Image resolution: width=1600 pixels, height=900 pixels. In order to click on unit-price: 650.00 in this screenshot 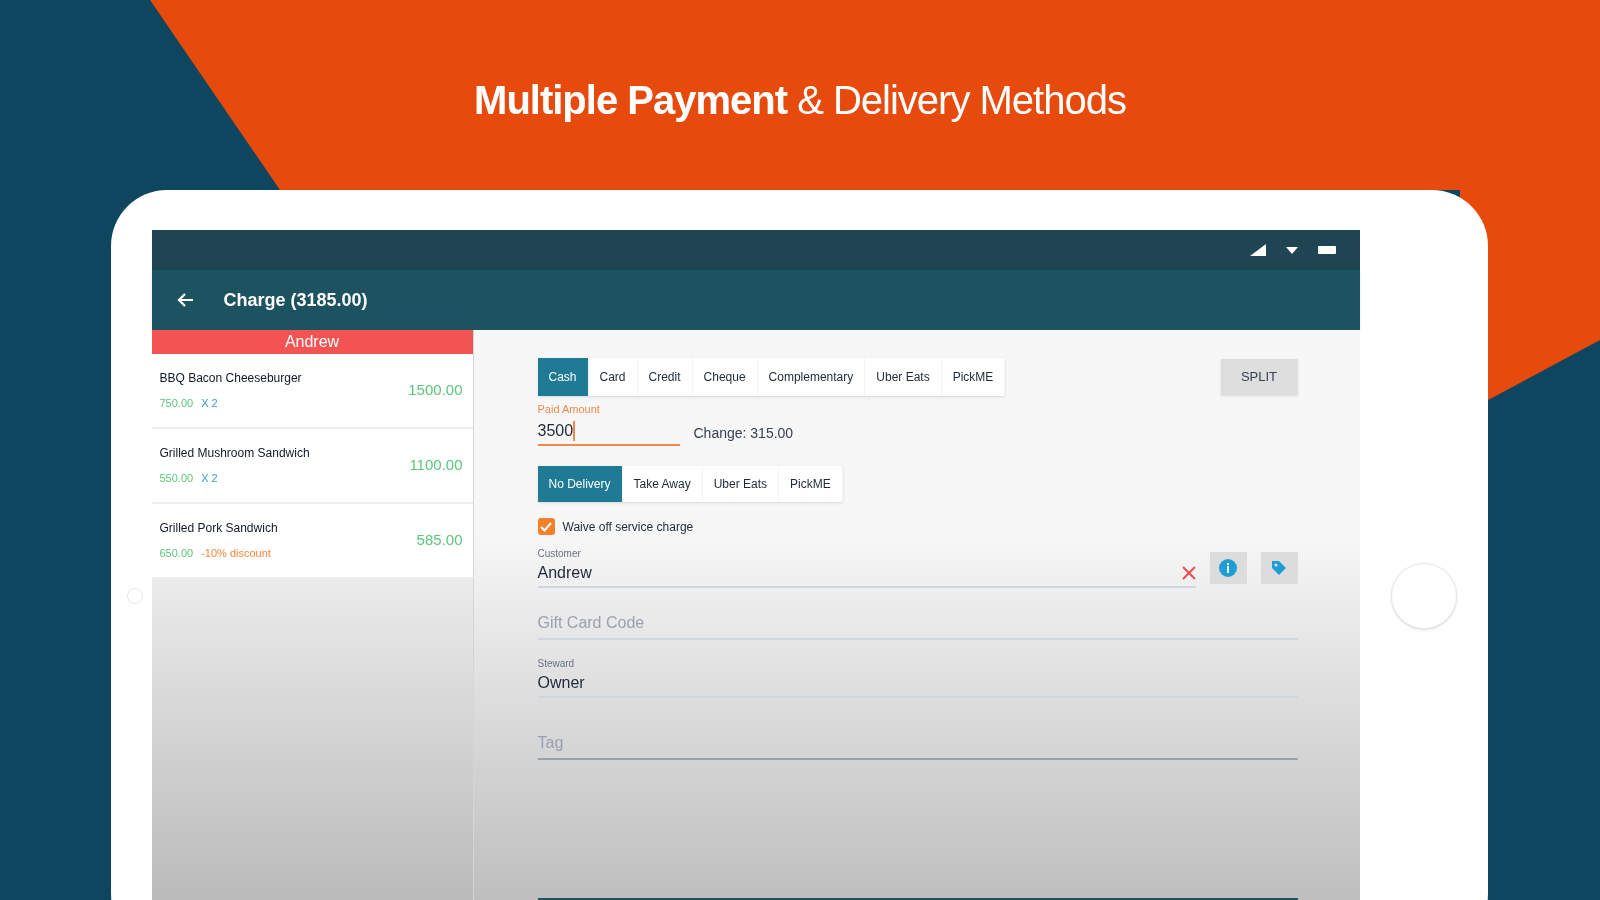, I will do `click(176, 554)`.